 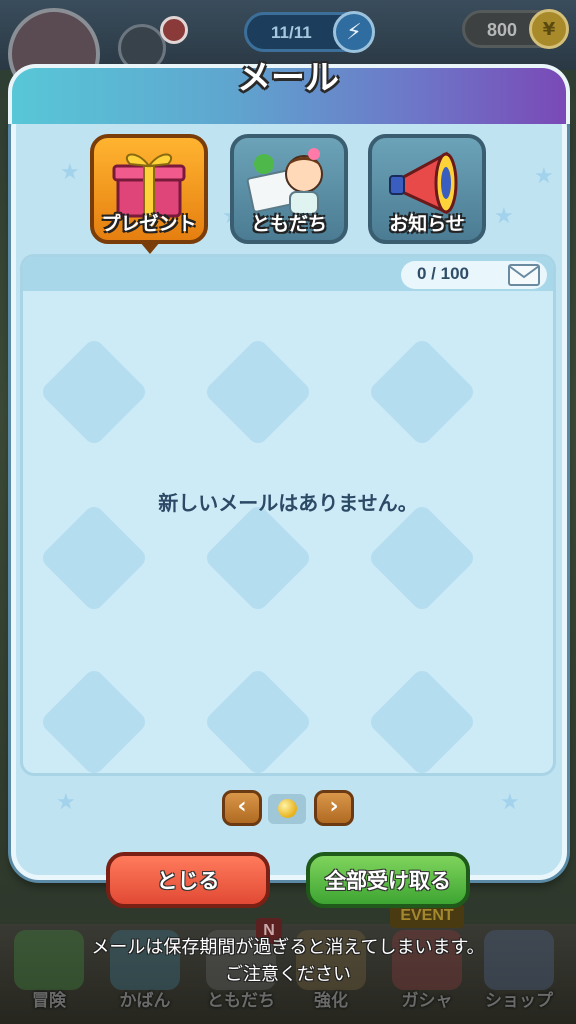 I want to click on tab-friends-label: ともだち, so click(x=288, y=224).